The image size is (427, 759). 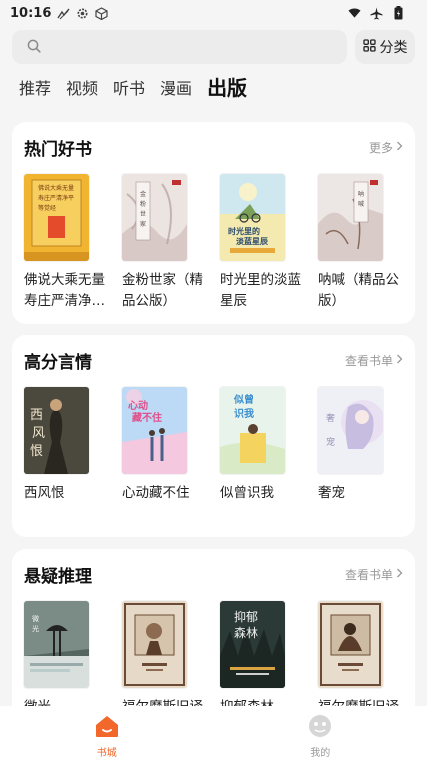 I want to click on svg-text: 识我, so click(x=244, y=413).